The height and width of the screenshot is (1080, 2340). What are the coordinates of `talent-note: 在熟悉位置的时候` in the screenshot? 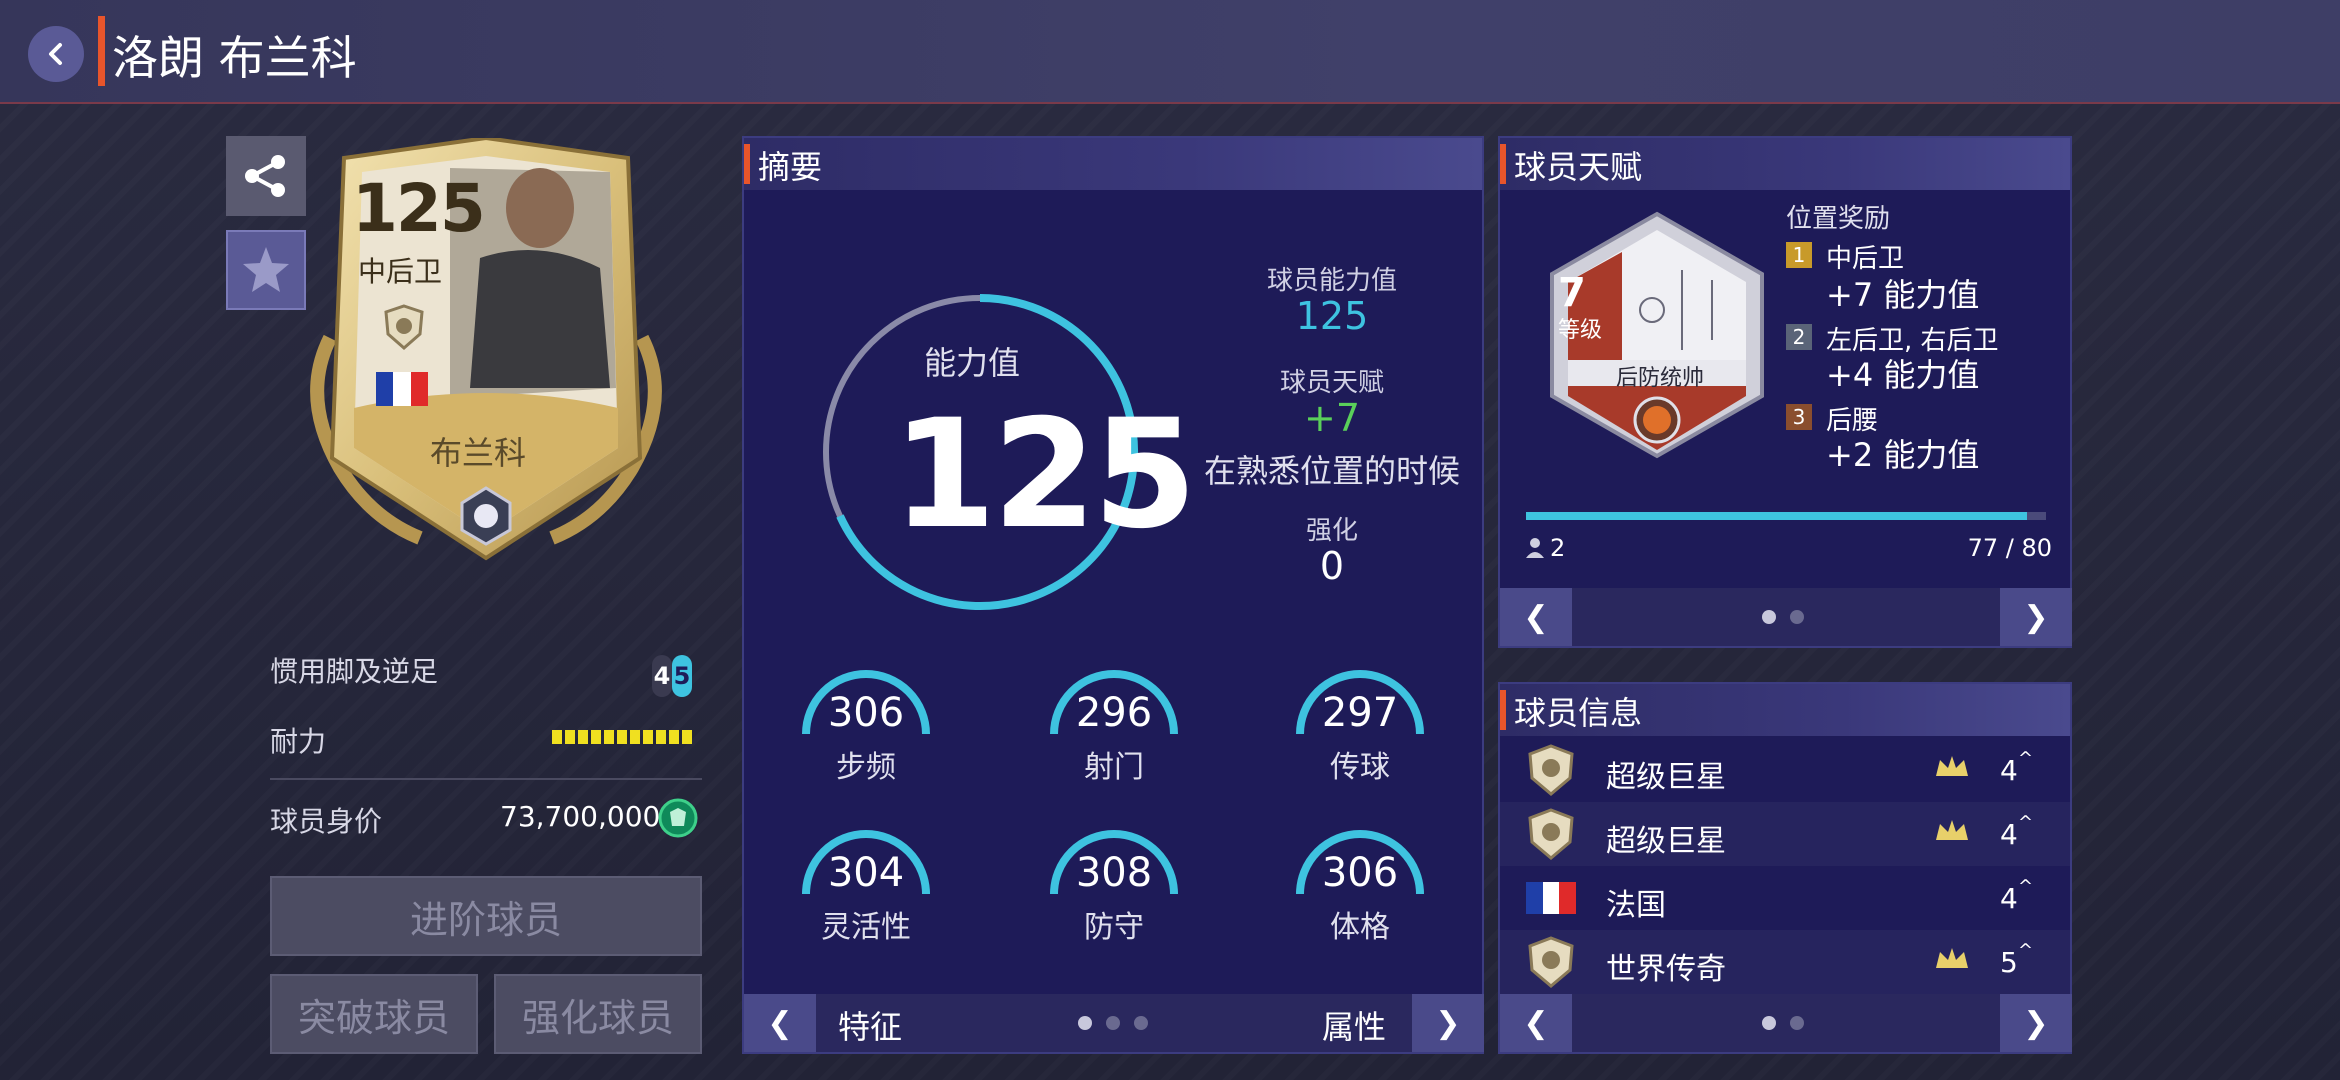 It's located at (1331, 471).